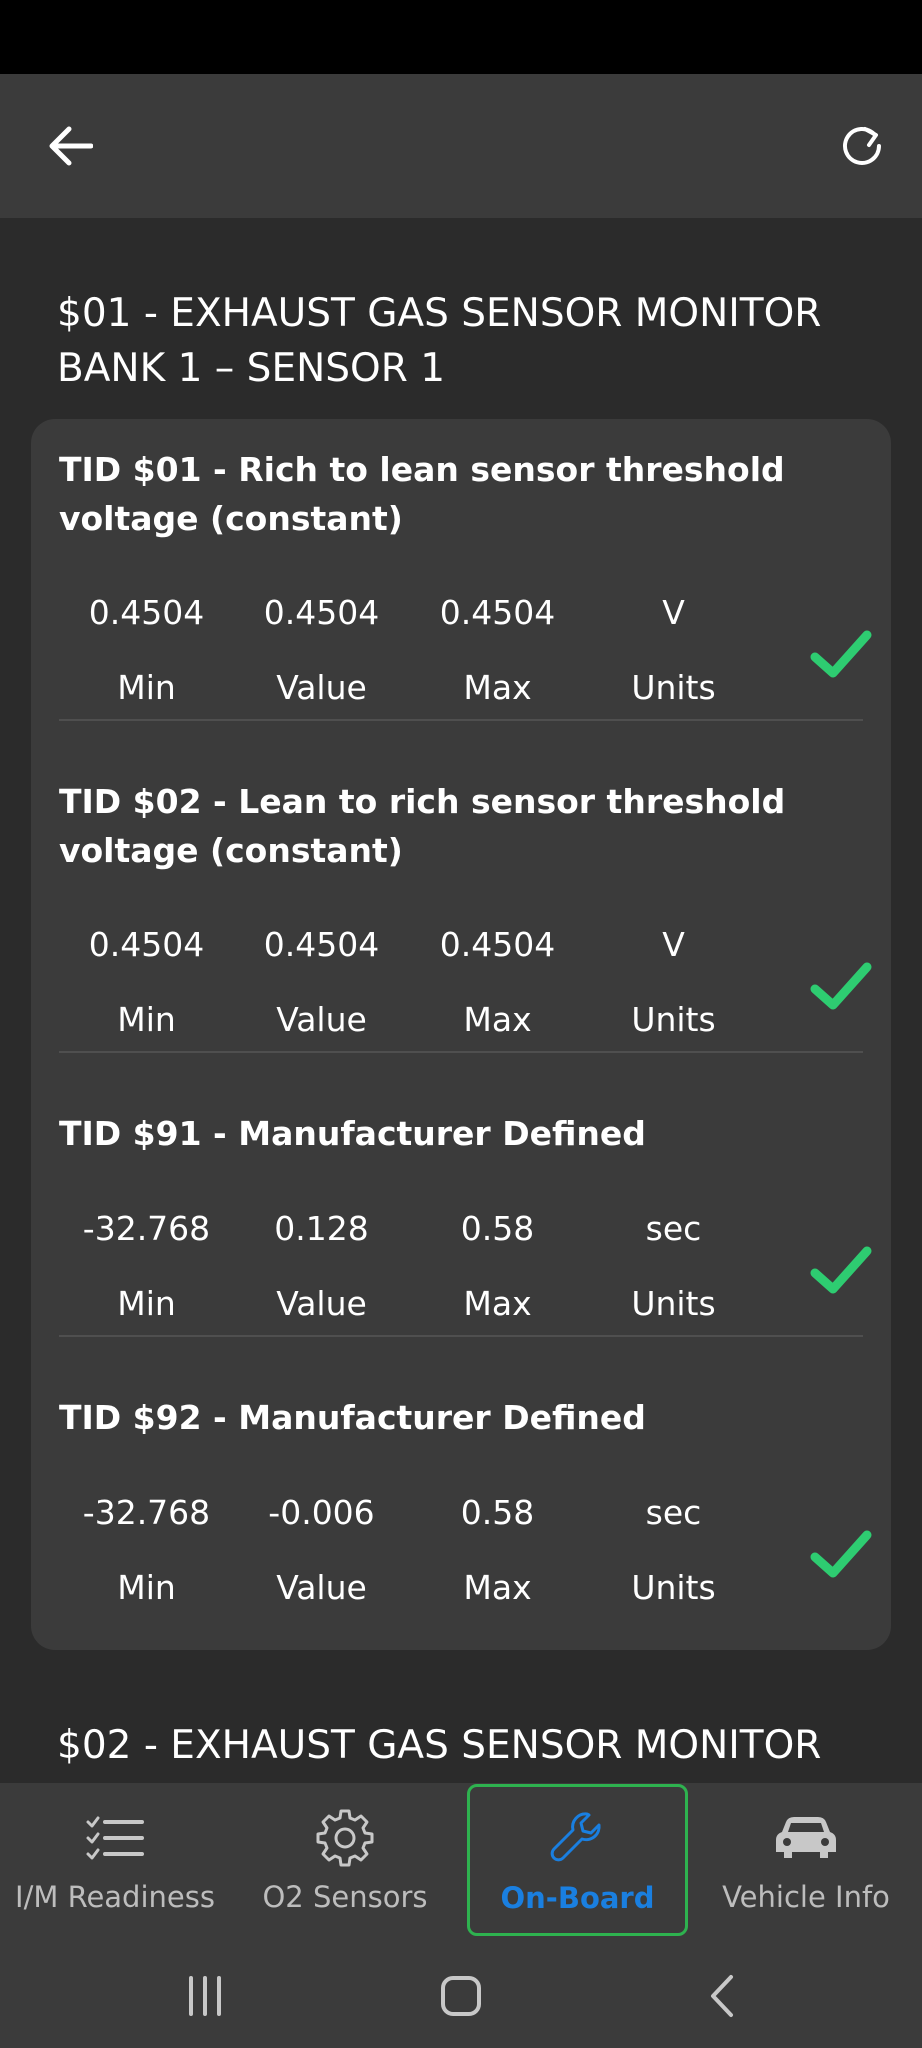  What do you see at coordinates (321, 1512) in the screenshot?
I see `value: -0.006` at bounding box center [321, 1512].